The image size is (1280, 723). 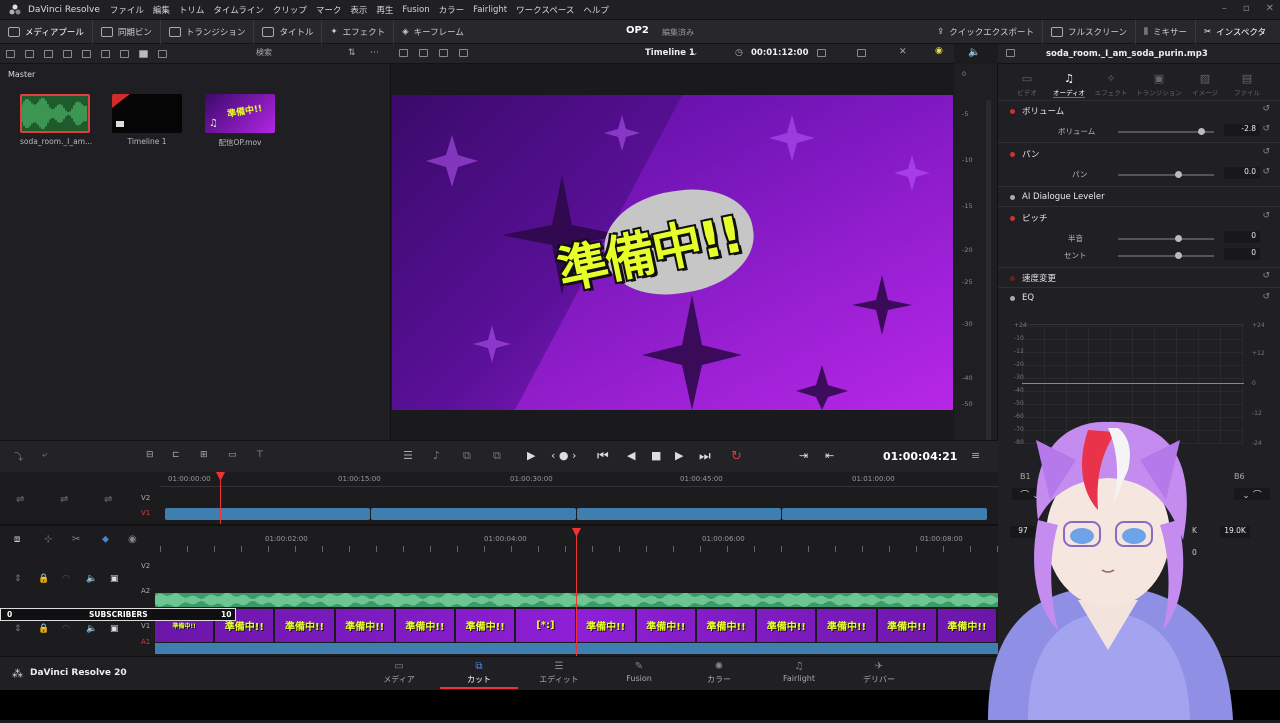 I want to click on eq-section: EQ, so click(x=1022, y=298).